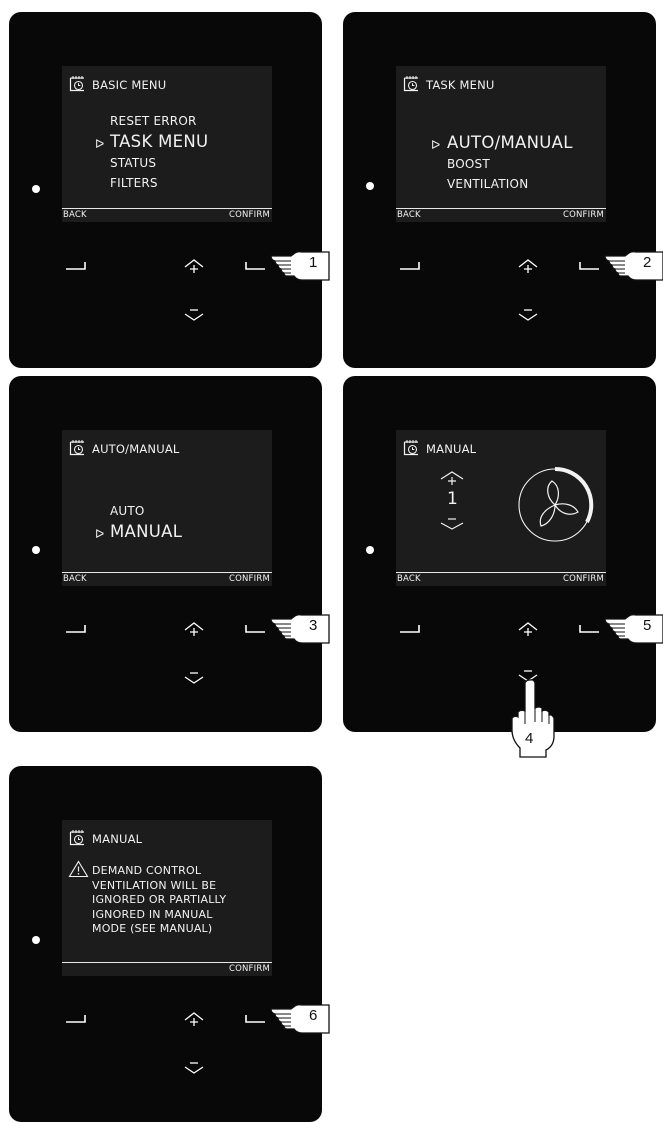  Describe the element at coordinates (313, 625) in the screenshot. I see `step-number: 3` at that location.